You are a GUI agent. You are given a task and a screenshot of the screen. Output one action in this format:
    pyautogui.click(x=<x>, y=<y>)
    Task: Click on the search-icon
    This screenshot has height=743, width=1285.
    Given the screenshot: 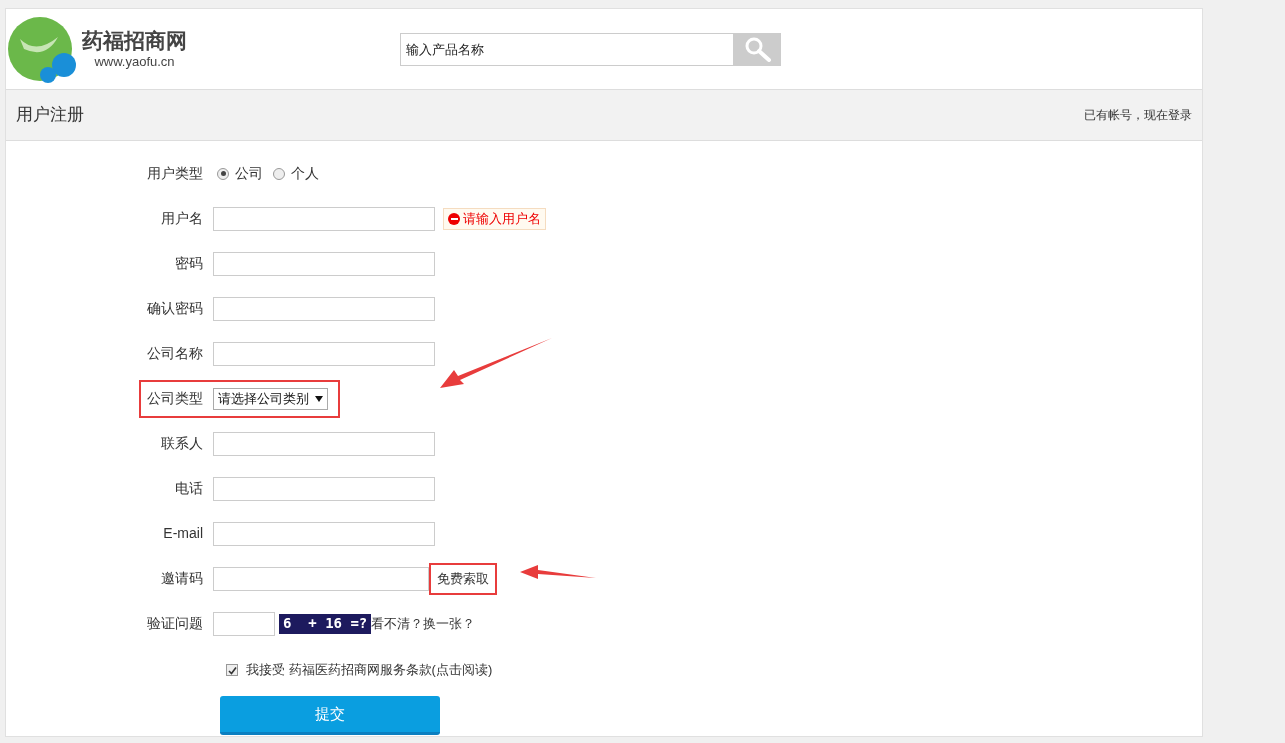 What is the action you would take?
    pyautogui.click(x=757, y=49)
    